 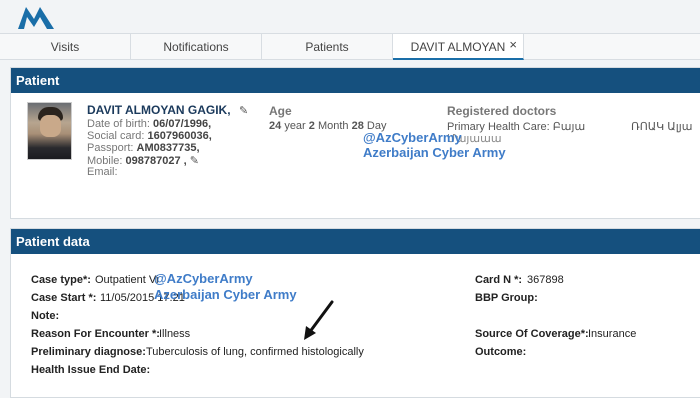 I want to click on diagnose-label: Preliminary diagnose:, so click(x=88, y=352).